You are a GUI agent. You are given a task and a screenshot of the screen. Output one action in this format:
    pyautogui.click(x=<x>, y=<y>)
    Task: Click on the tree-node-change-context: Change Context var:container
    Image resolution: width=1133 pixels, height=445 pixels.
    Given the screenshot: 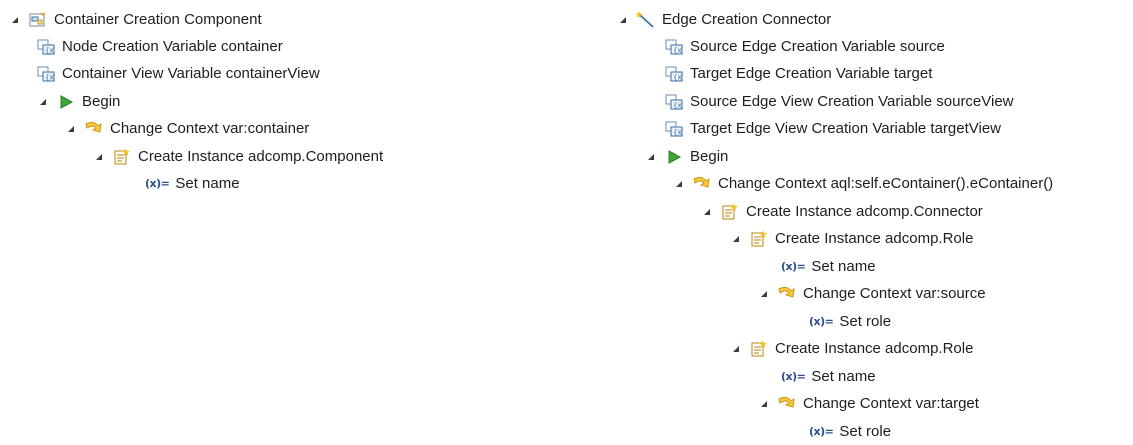 What is the action you would take?
    pyautogui.click(x=186, y=128)
    